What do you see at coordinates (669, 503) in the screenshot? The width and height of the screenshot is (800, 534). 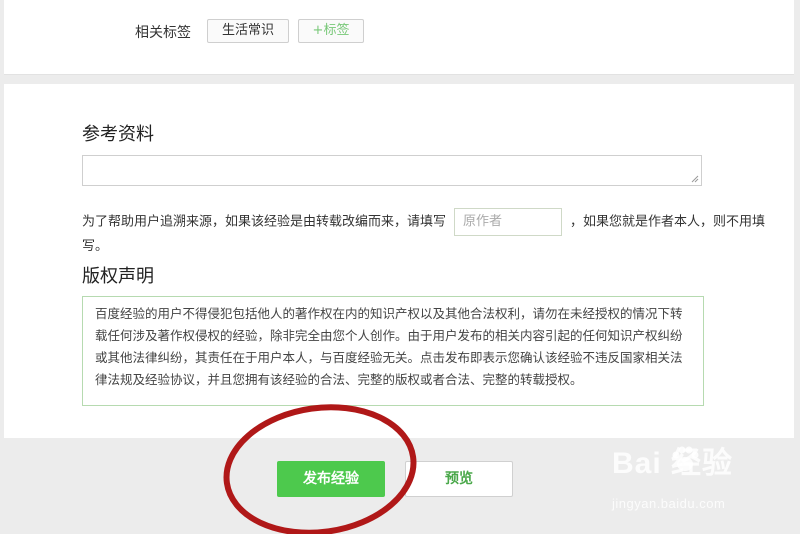 I see `watermark-url: jingyan.baidu.com` at bounding box center [669, 503].